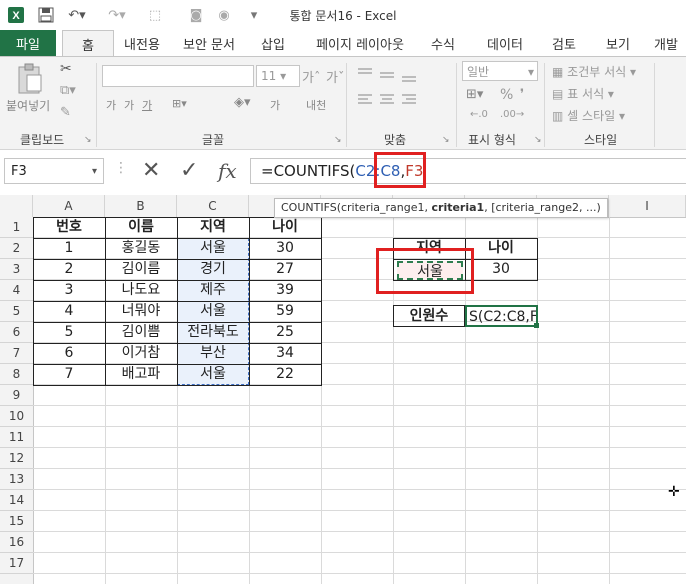  Describe the element at coordinates (65, 112) in the screenshot. I see `format-painter-icon: ✎` at that location.